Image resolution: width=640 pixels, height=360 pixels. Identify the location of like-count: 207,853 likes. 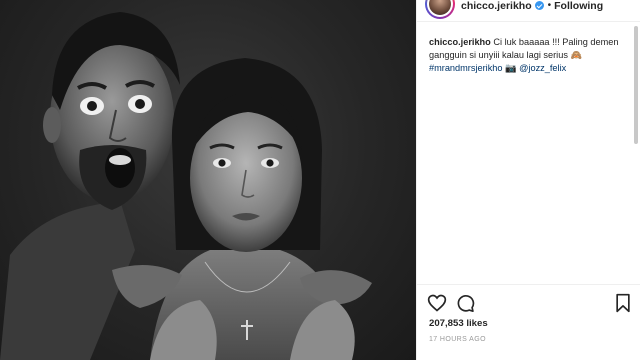
(458, 323).